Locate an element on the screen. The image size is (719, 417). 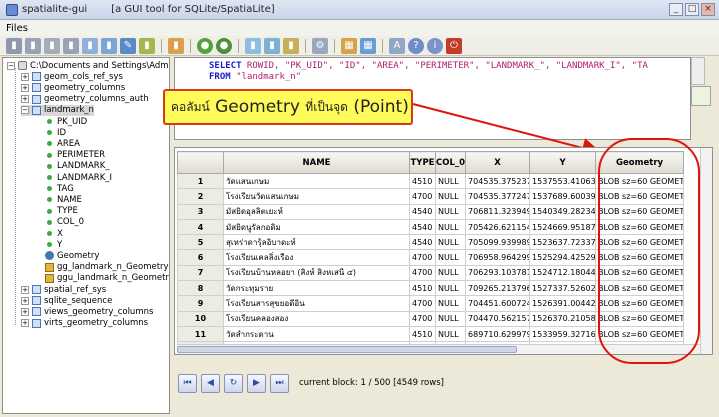
tree-item: LANDMARK_I is located at coordinates (78, 177).